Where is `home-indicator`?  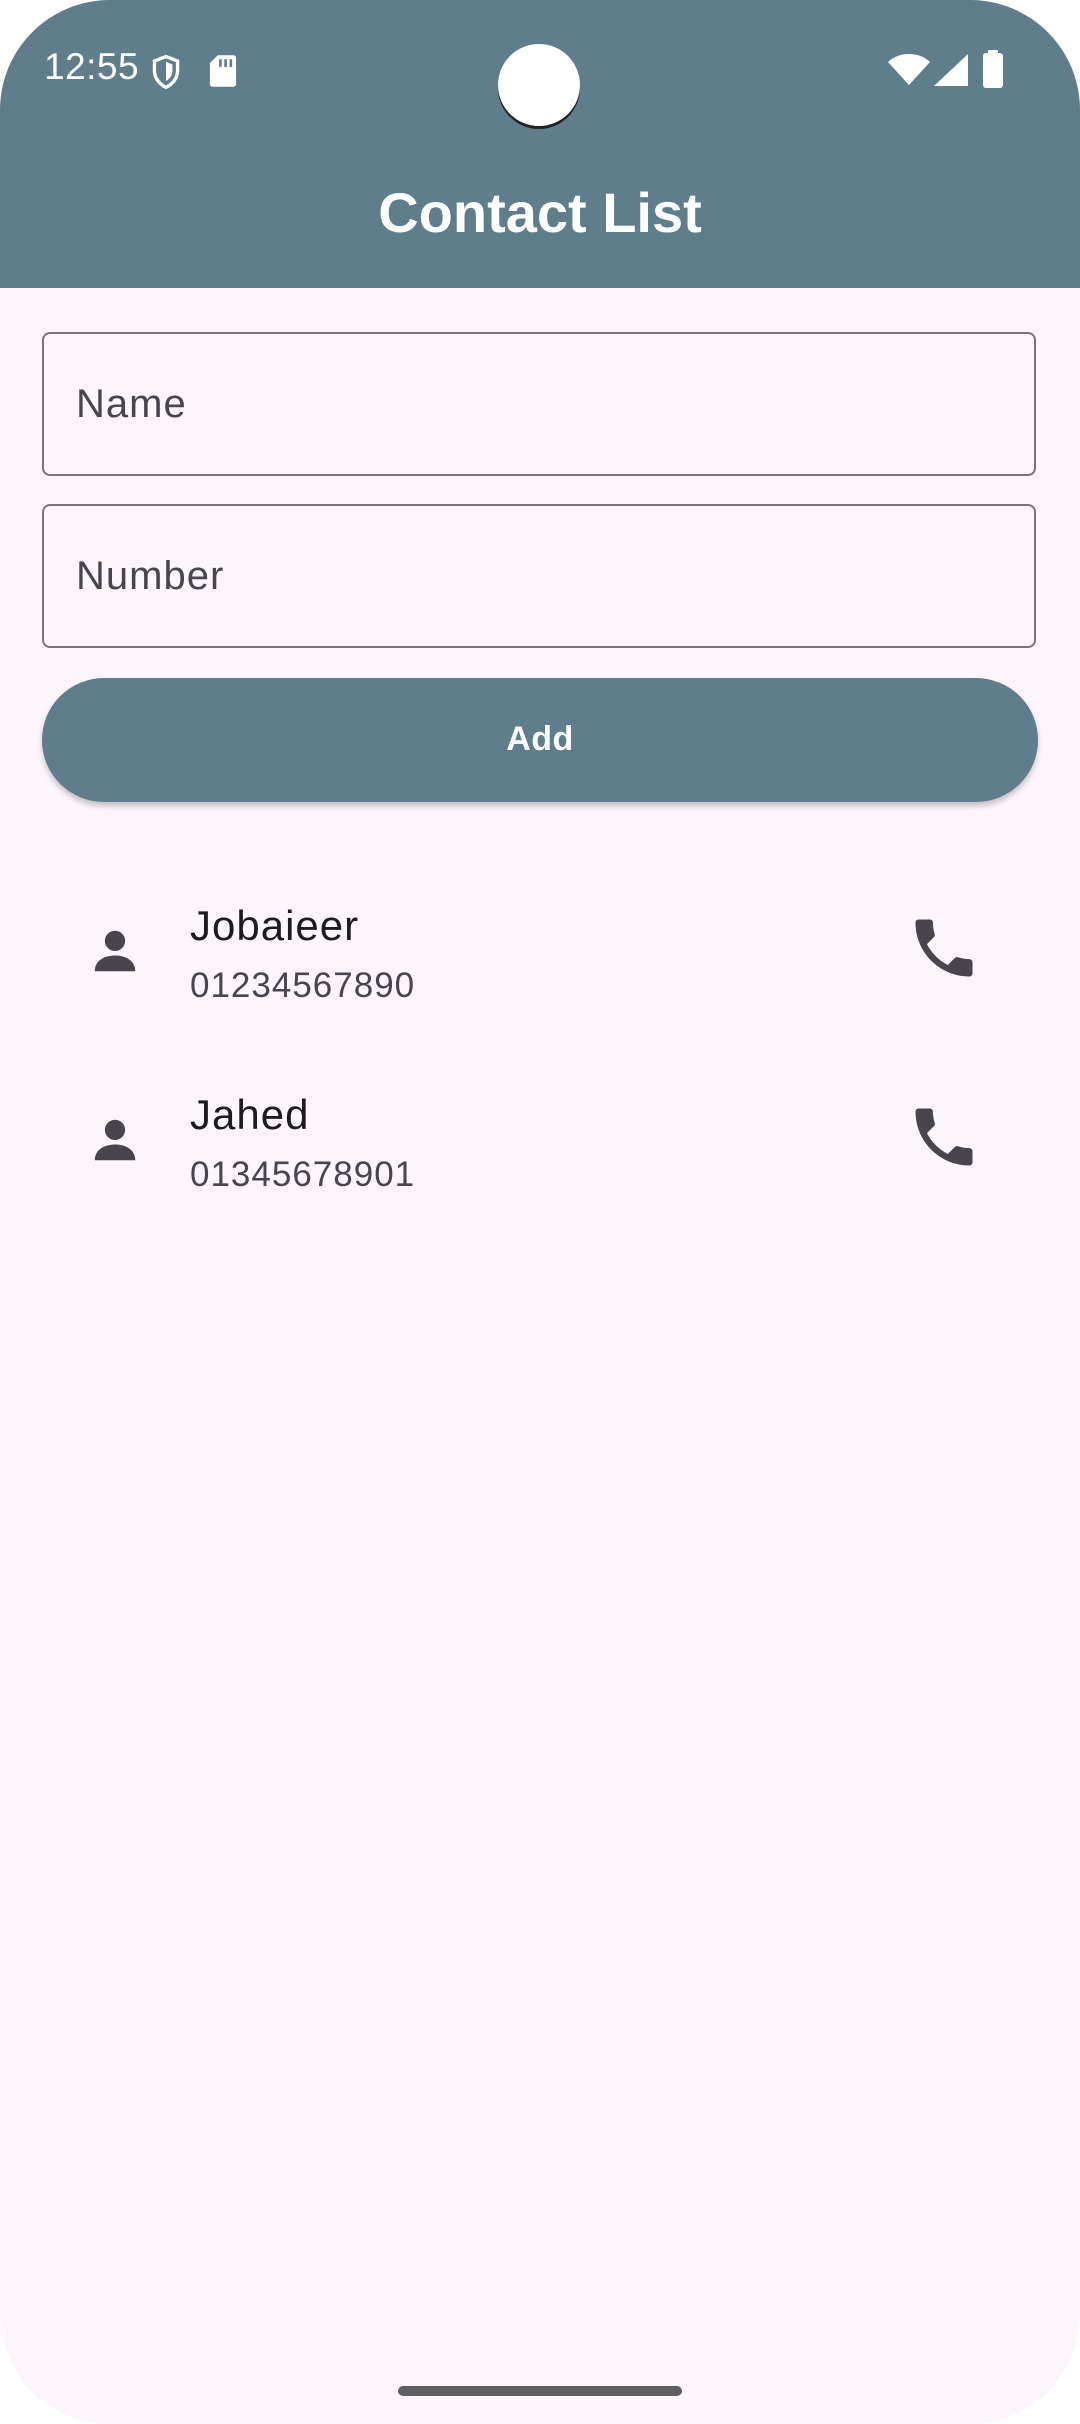
home-indicator is located at coordinates (540, 2391).